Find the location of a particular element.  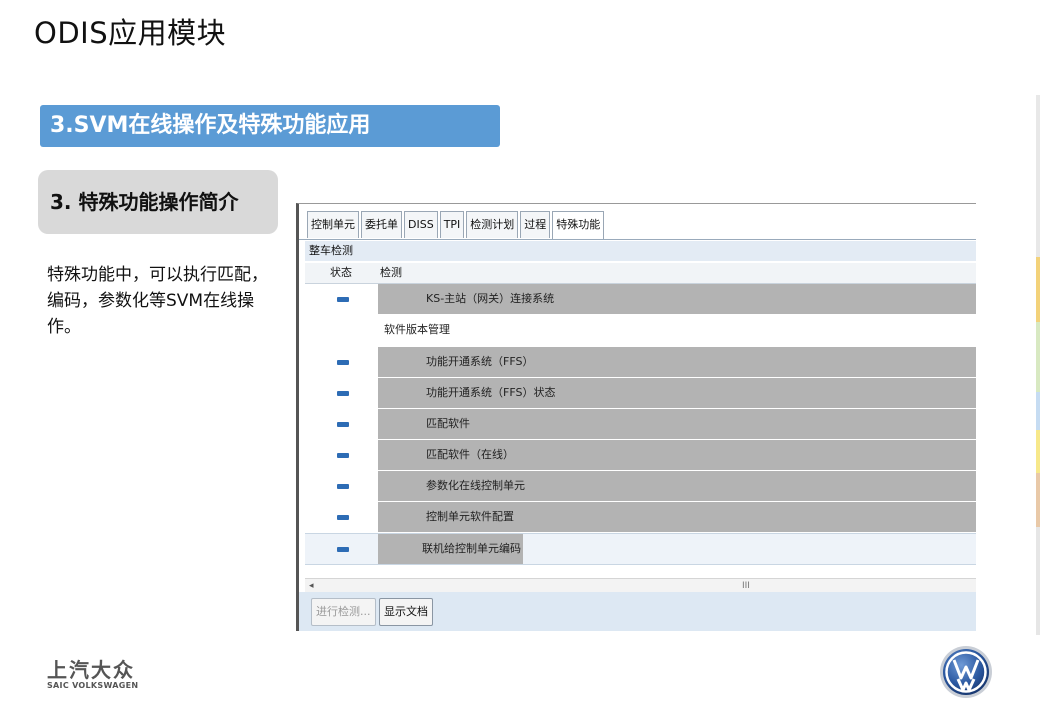

section-banner: 3.SVM在线操作及特殊功能应用 is located at coordinates (270, 126).